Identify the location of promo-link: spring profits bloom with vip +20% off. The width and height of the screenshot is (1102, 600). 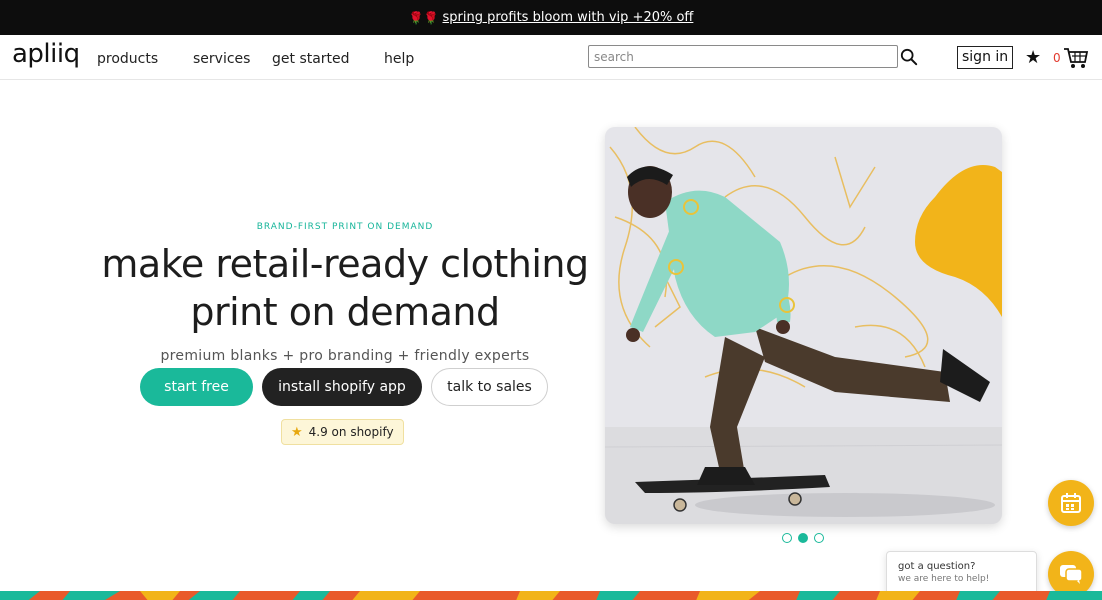
(568, 17).